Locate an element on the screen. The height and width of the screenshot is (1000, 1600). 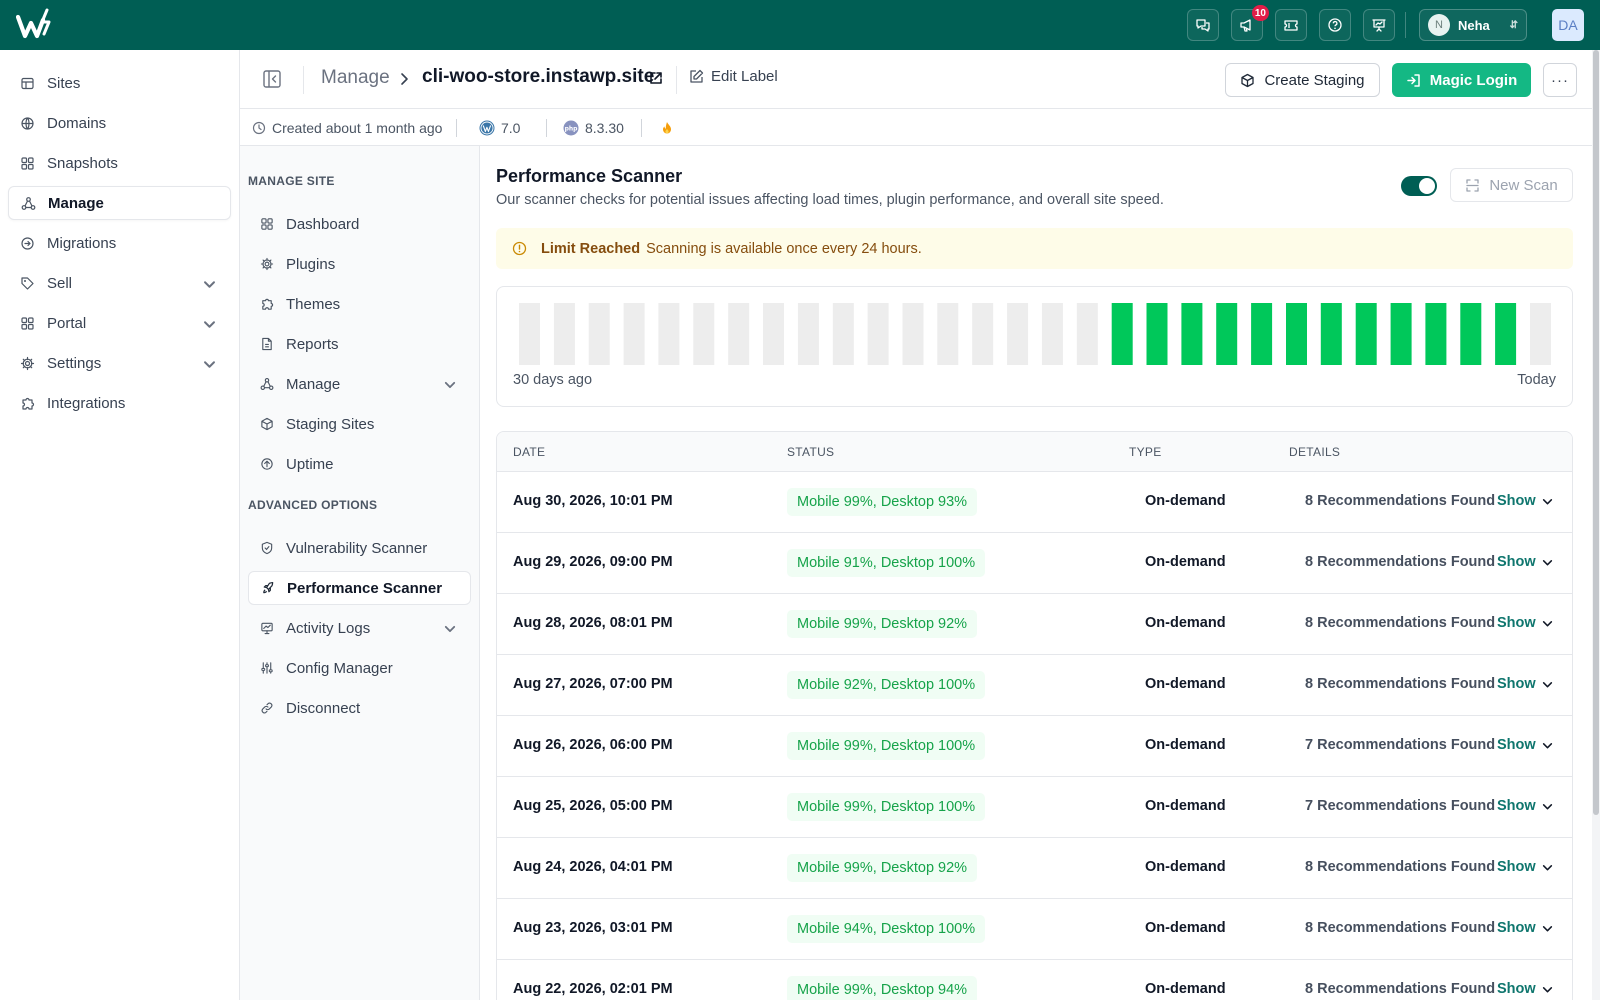
chat-button is located at coordinates (1203, 25).